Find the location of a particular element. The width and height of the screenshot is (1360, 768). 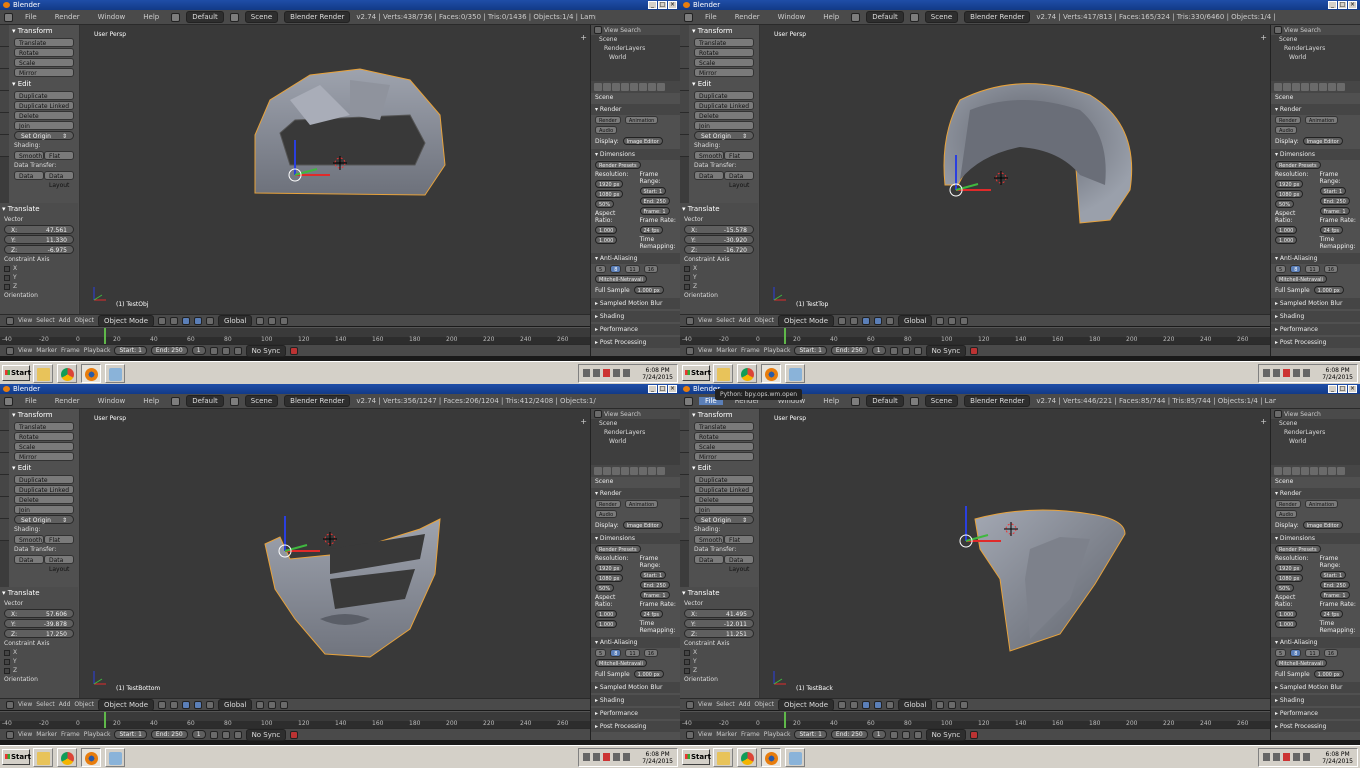

menu-file: File is located at coordinates (31, 401).